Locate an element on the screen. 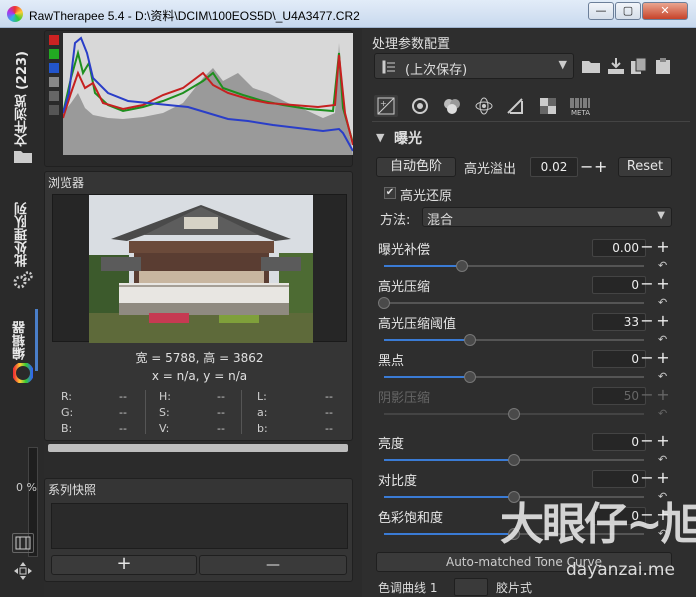 The width and height of the screenshot is (696, 597). info-divider is located at coordinates (241, 412).